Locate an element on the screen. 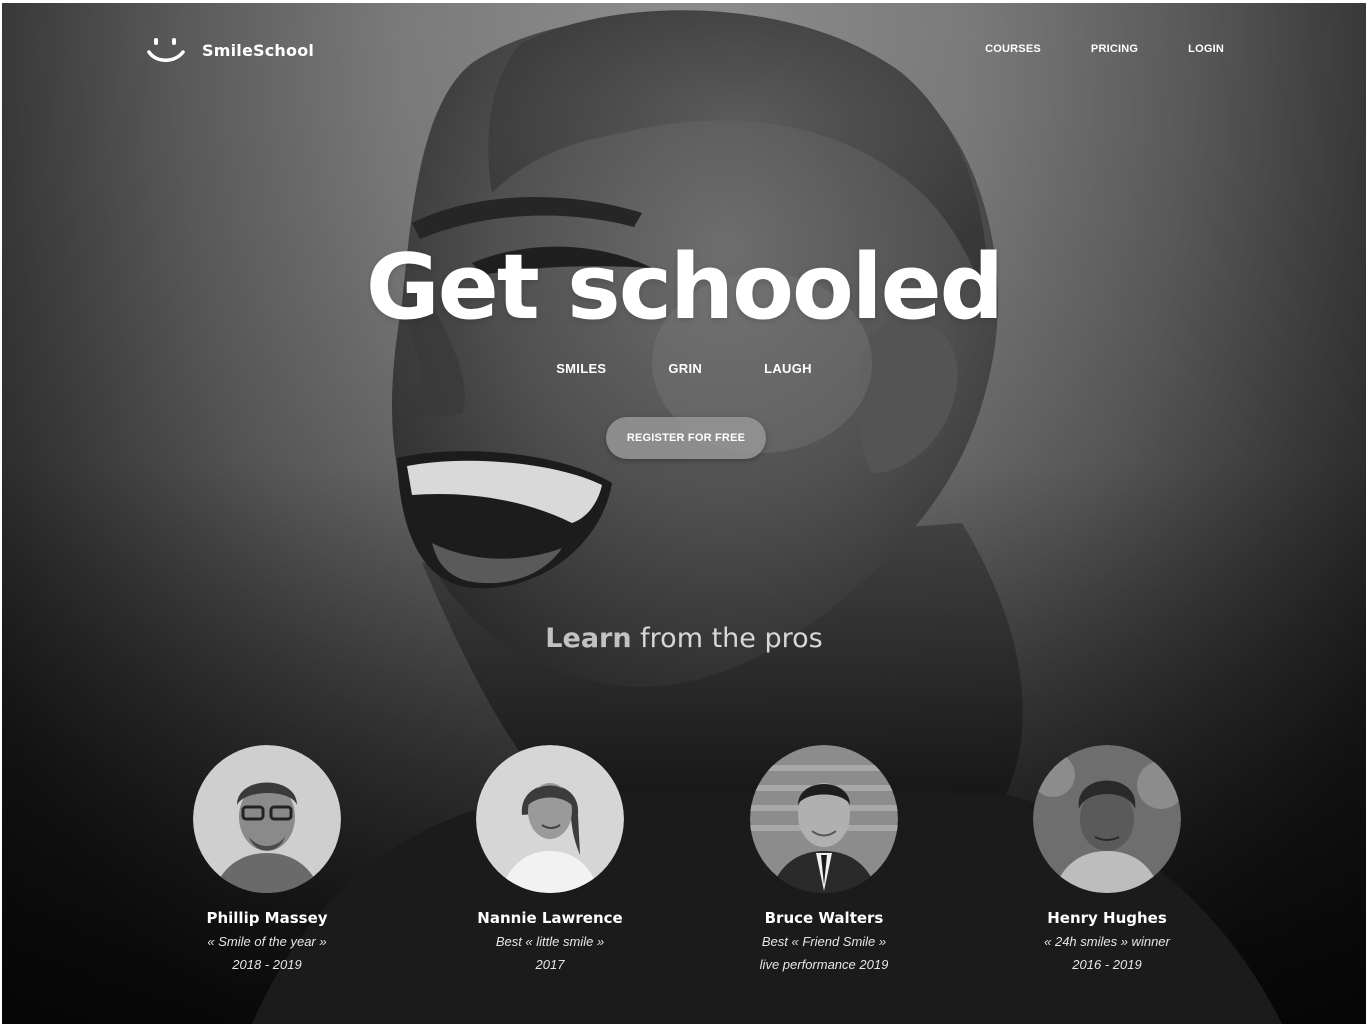  pro-years: 2016 - 2019 is located at coordinates (1107, 964).